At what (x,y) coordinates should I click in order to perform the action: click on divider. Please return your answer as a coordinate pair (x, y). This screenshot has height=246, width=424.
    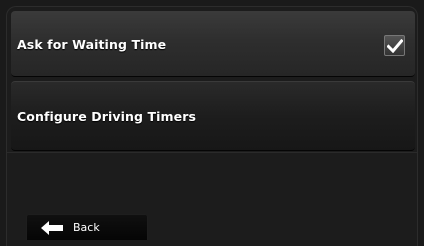
    Looking at the image, I should click on (212, 152).